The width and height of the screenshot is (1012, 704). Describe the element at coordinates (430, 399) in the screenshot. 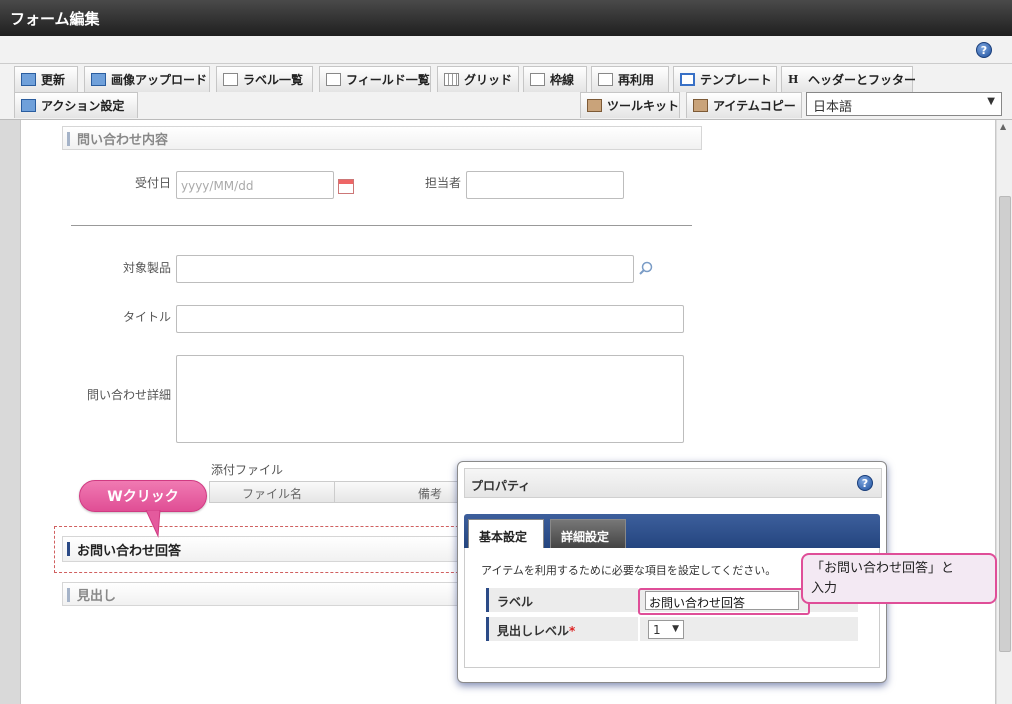

I see `detail-textarea` at that location.